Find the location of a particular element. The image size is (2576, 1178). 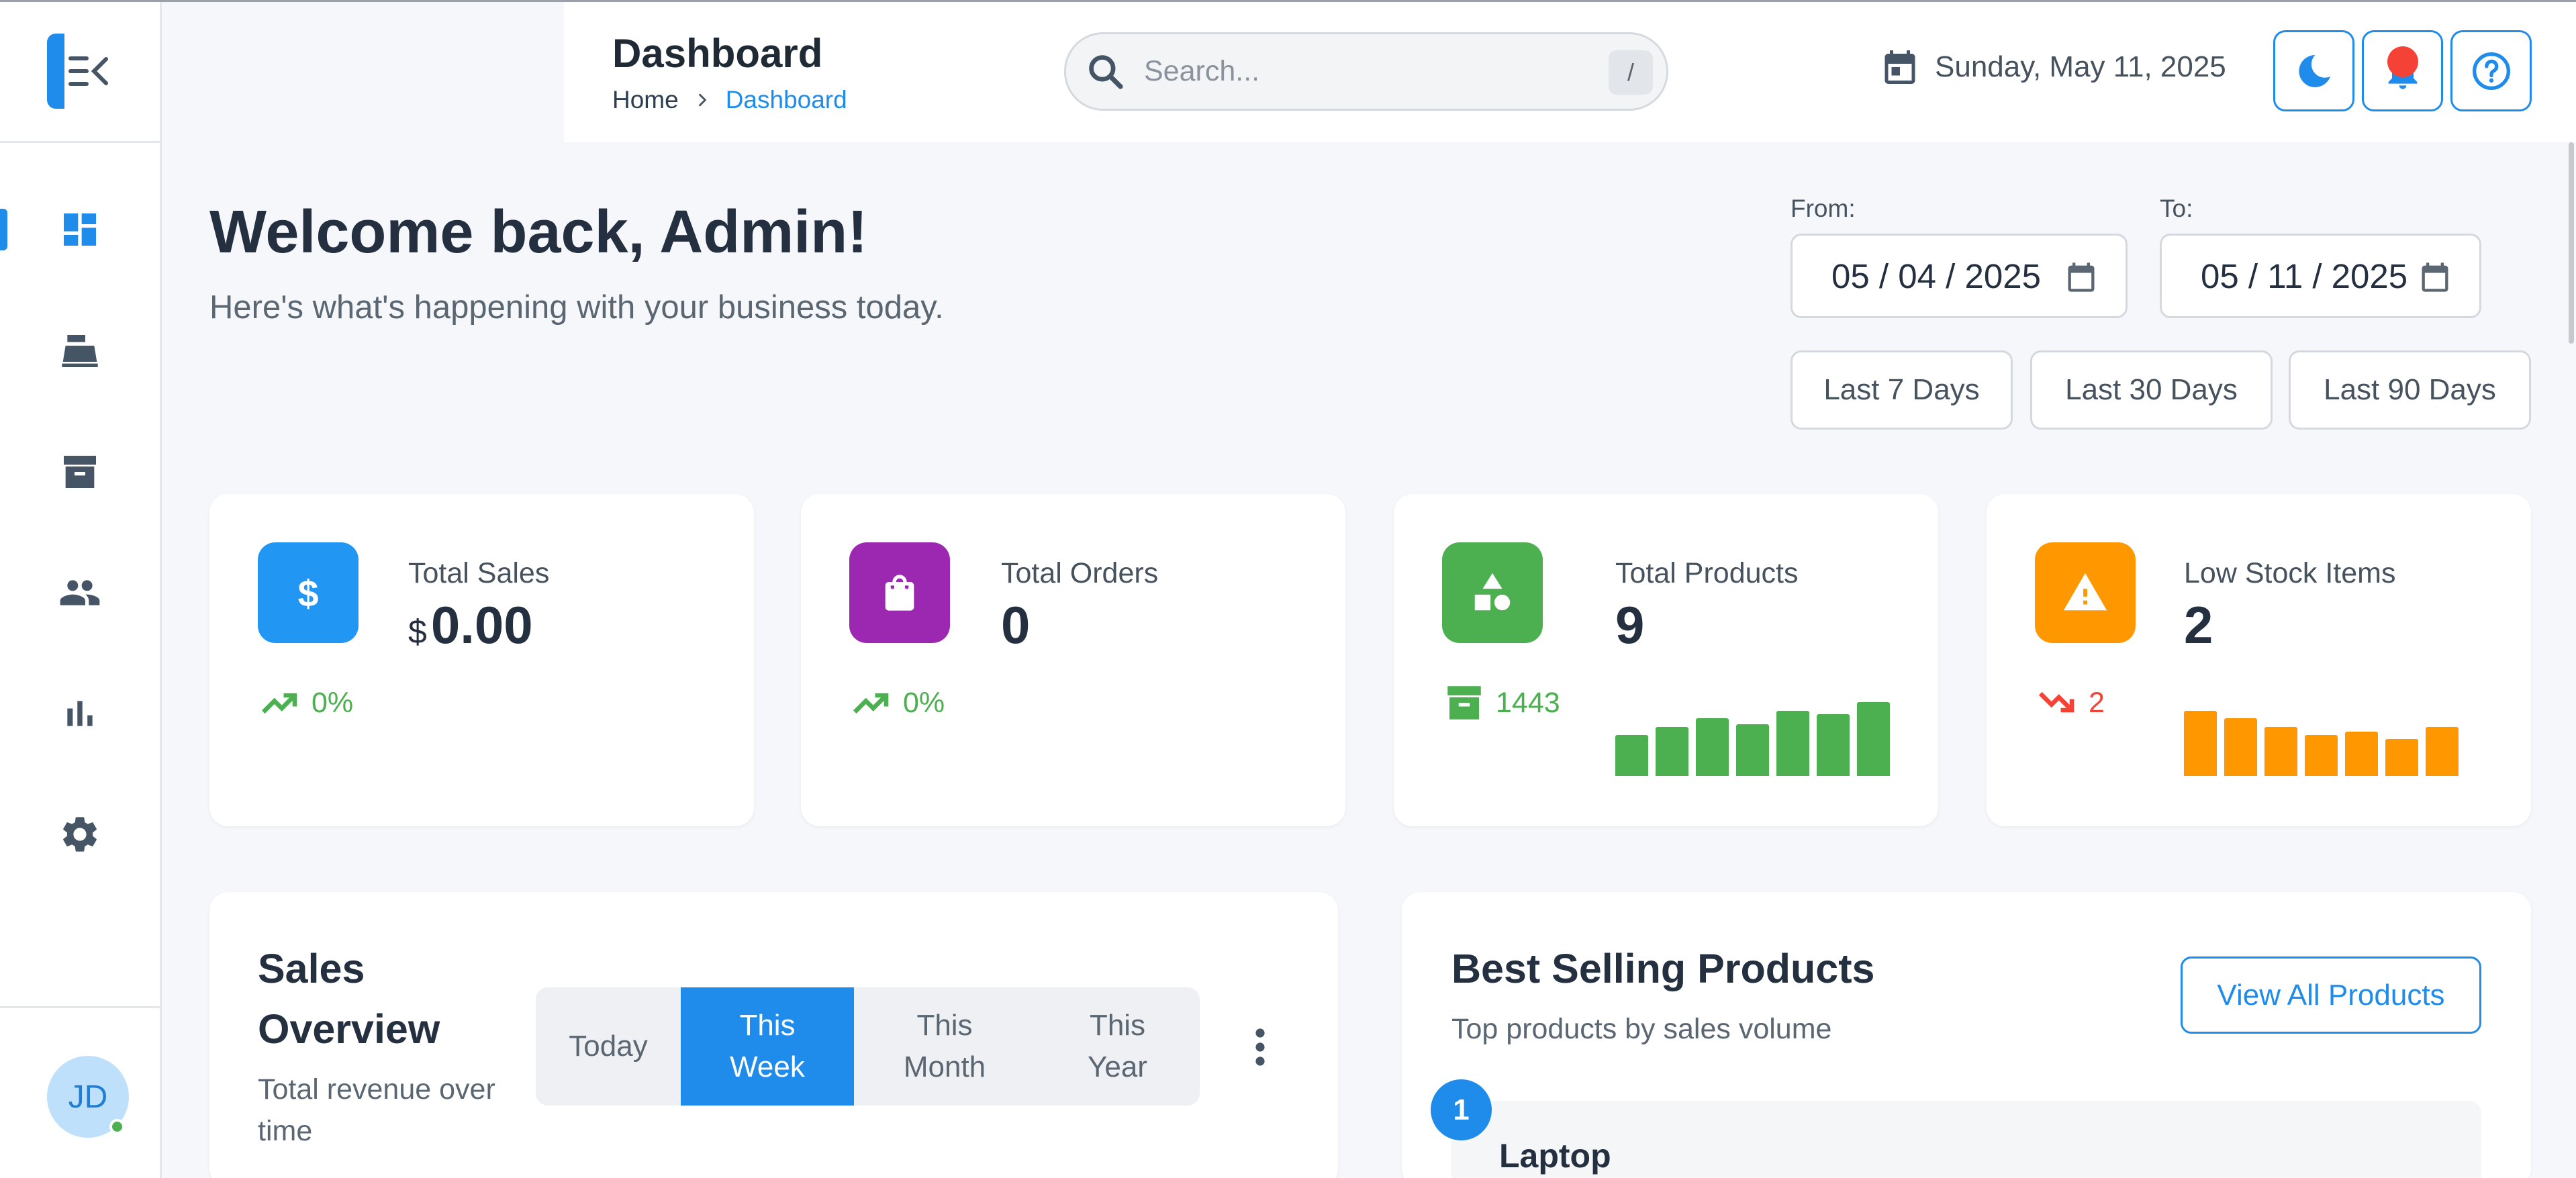

currency-symbol: $ is located at coordinates (417, 631).